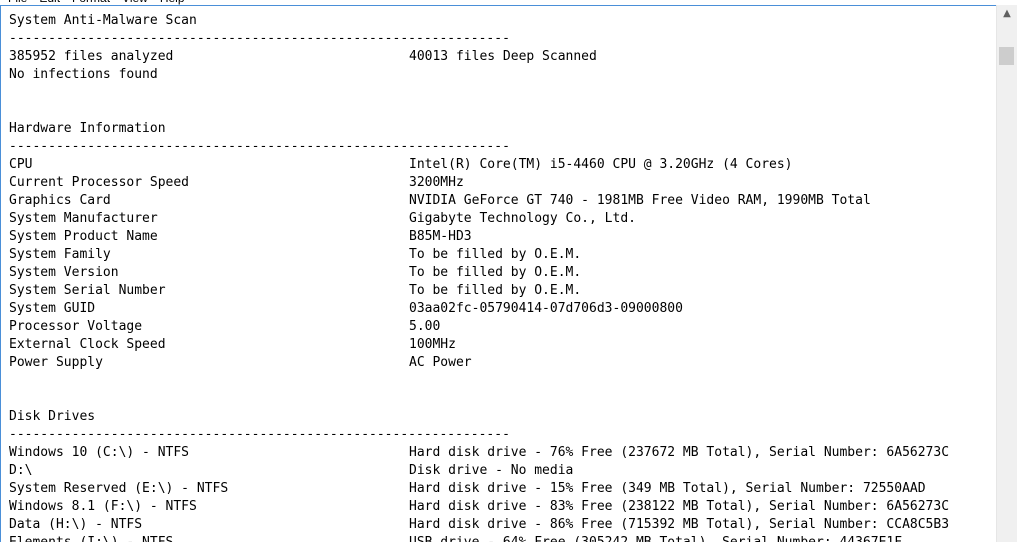  What do you see at coordinates (440, 362) in the screenshot?
I see `info-value: AC Power` at bounding box center [440, 362].